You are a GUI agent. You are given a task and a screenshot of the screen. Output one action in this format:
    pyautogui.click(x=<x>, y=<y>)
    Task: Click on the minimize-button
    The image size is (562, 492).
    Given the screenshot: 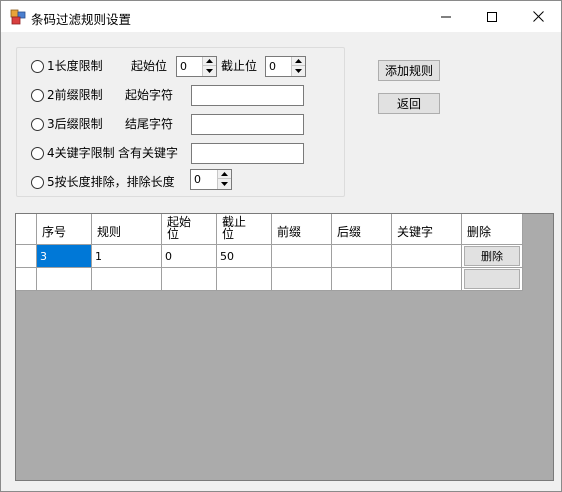 What is the action you would take?
    pyautogui.click(x=446, y=16)
    